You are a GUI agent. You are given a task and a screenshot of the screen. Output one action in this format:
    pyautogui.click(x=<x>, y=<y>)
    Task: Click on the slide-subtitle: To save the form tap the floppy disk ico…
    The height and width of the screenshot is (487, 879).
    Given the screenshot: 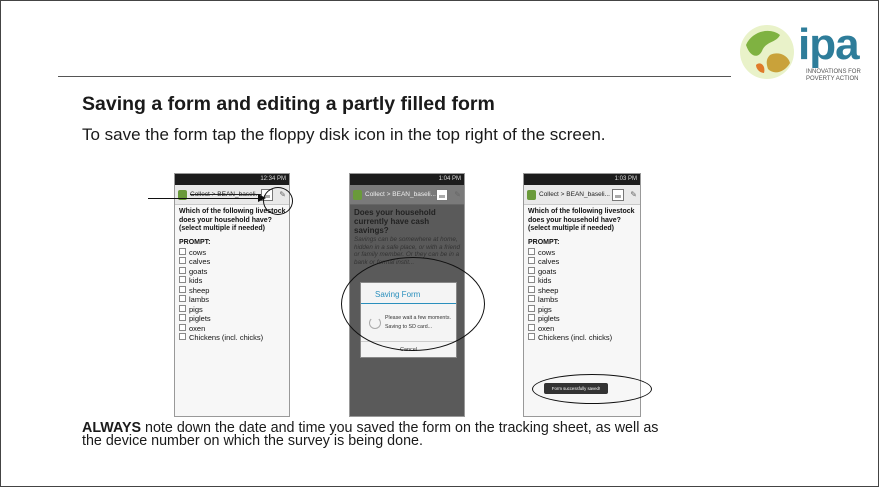 What is the action you would take?
    pyautogui.click(x=344, y=134)
    